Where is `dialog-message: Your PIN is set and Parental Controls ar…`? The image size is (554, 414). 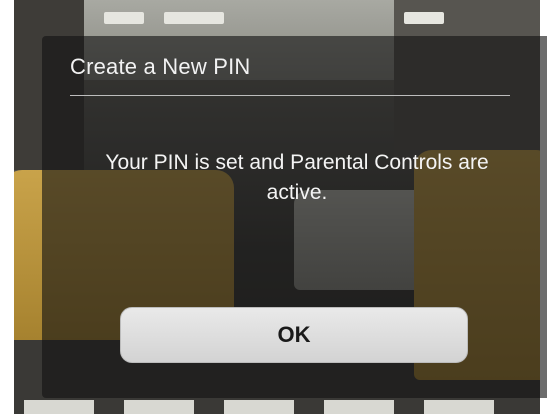
dialog-message: Your PIN is set and Parental Controls ar… is located at coordinates (297, 177).